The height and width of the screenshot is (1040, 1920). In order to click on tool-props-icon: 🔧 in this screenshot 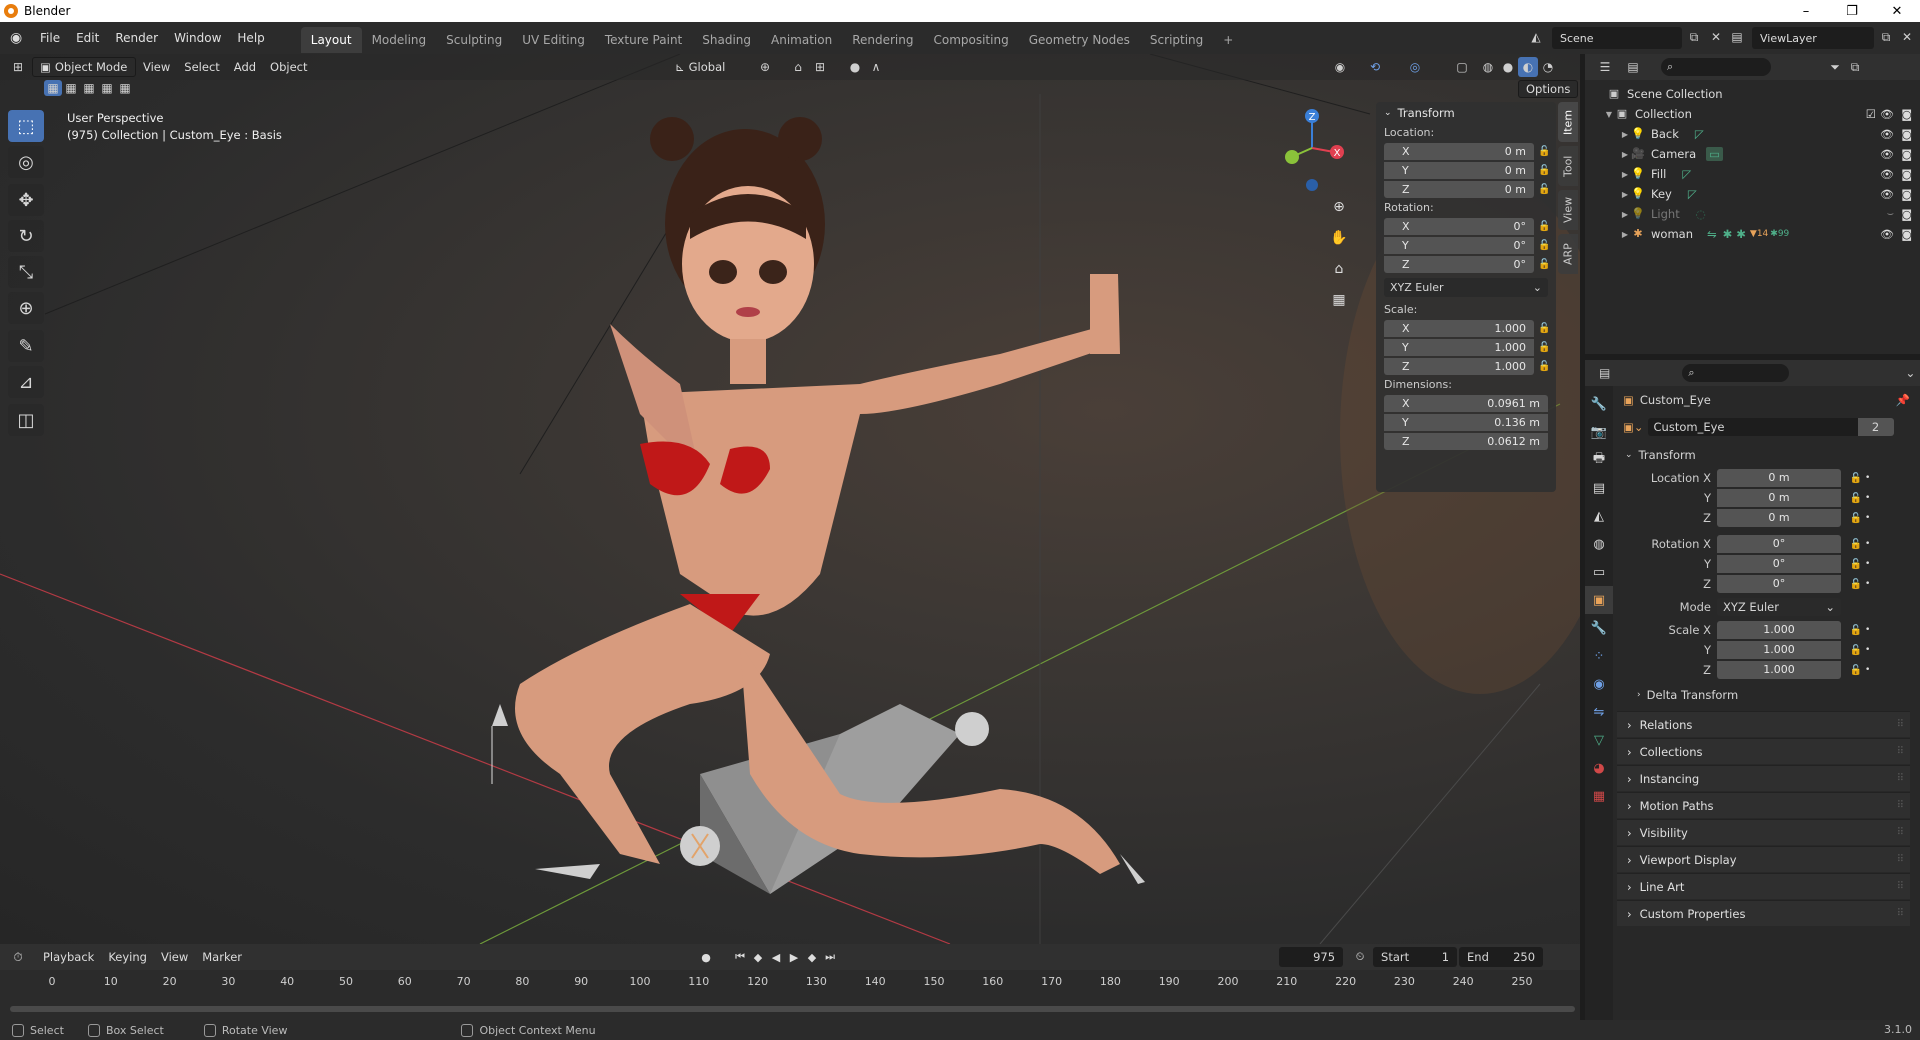, I will do `click(1599, 404)`.